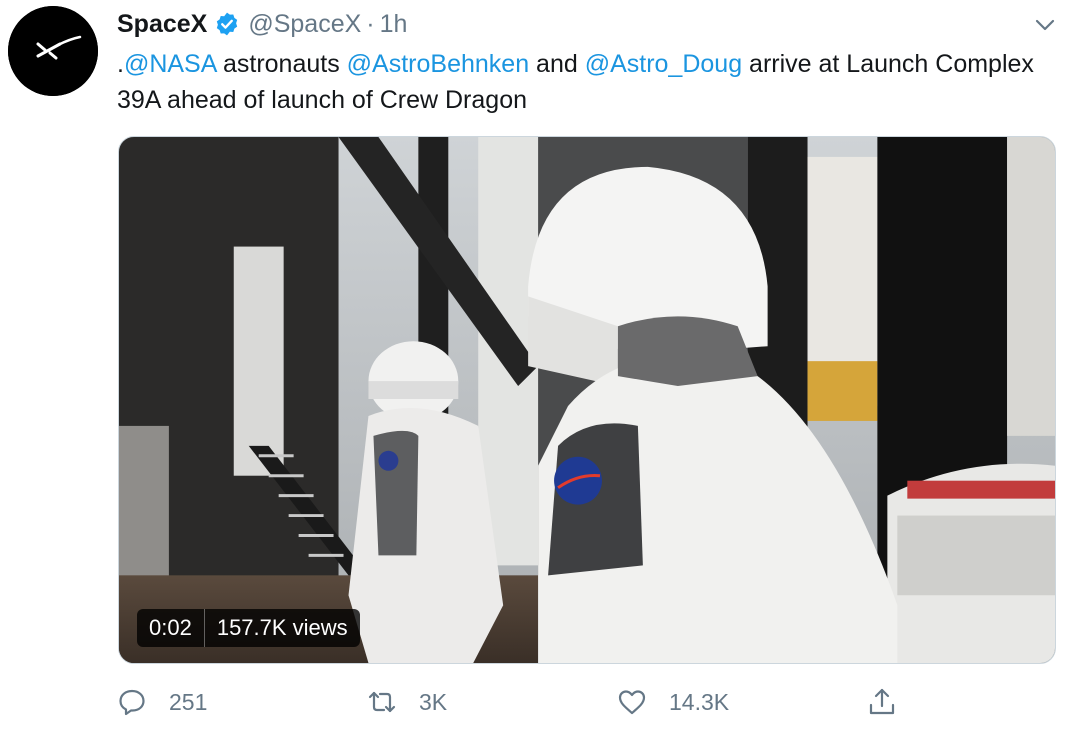  I want to click on reply-icon, so click(132, 702).